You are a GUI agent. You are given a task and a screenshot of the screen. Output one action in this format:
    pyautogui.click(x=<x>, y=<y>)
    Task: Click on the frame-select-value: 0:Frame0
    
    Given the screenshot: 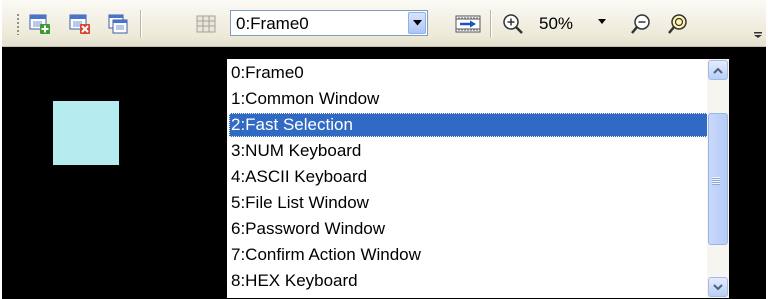 What is the action you would take?
    pyautogui.click(x=272, y=23)
    